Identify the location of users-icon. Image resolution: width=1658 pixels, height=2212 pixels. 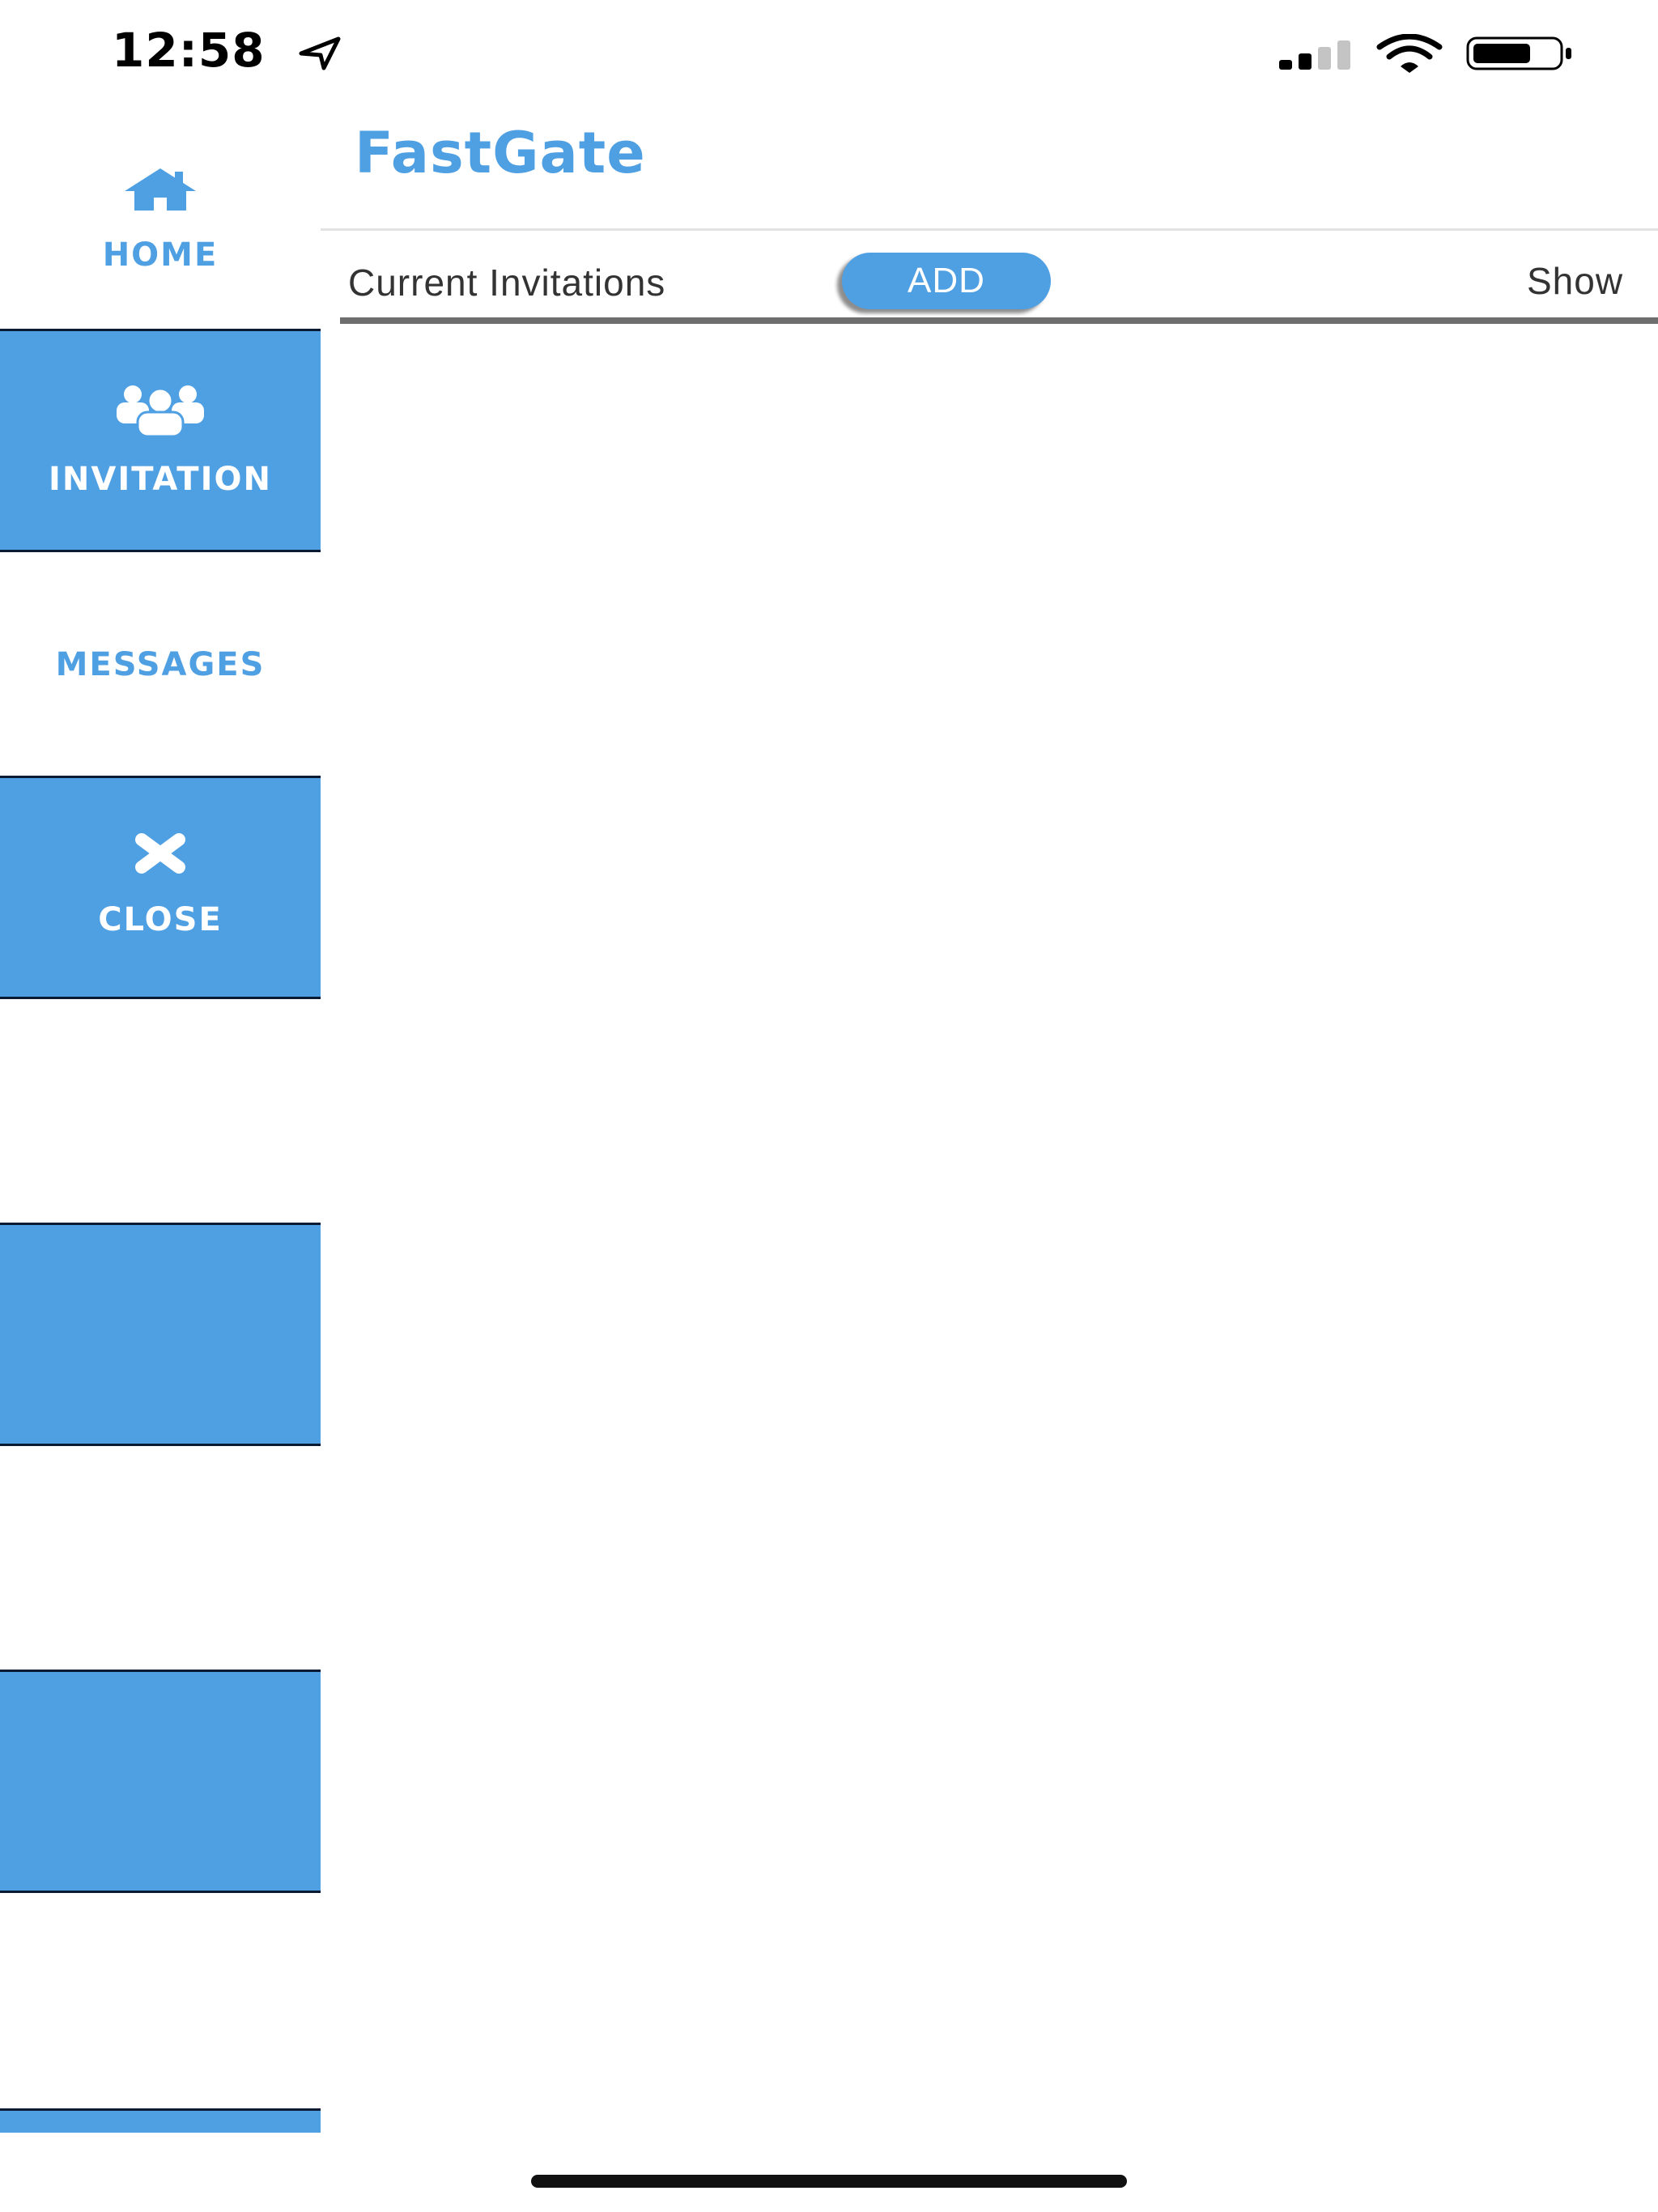
(160, 412).